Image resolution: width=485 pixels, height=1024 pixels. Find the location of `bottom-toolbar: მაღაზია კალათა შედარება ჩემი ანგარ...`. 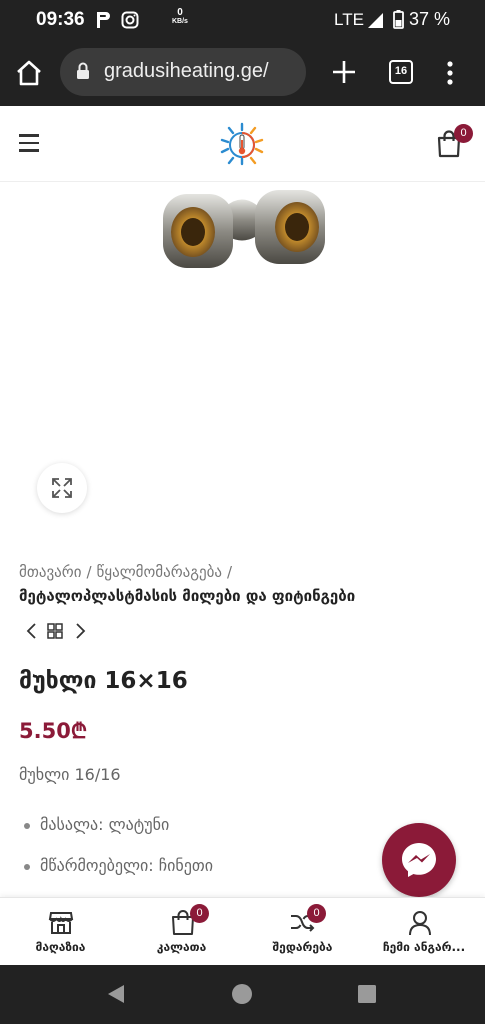

bottom-toolbar: მაღაზია კალათა შედარება ჩემი ანგარ... is located at coordinates (242, 931).